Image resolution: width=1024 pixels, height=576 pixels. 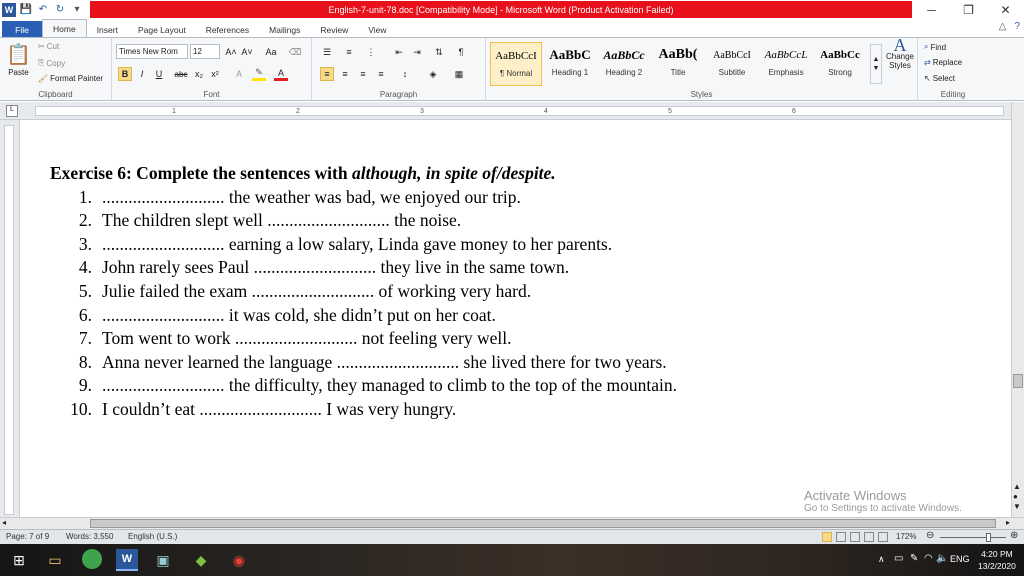 I want to click on battery-icon: ▭, so click(x=898, y=558).